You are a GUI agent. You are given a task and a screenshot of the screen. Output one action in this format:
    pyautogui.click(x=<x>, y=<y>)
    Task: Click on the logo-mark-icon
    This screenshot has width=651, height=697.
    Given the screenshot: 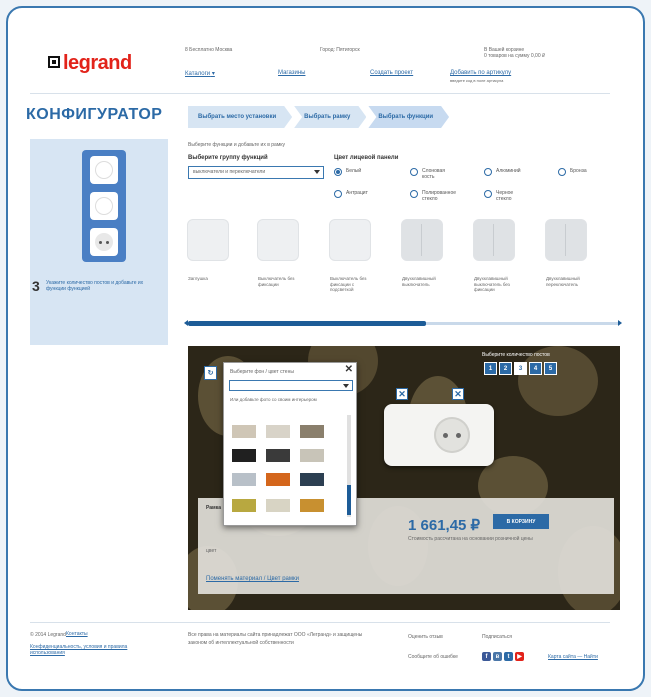 What is the action you would take?
    pyautogui.click(x=54, y=62)
    